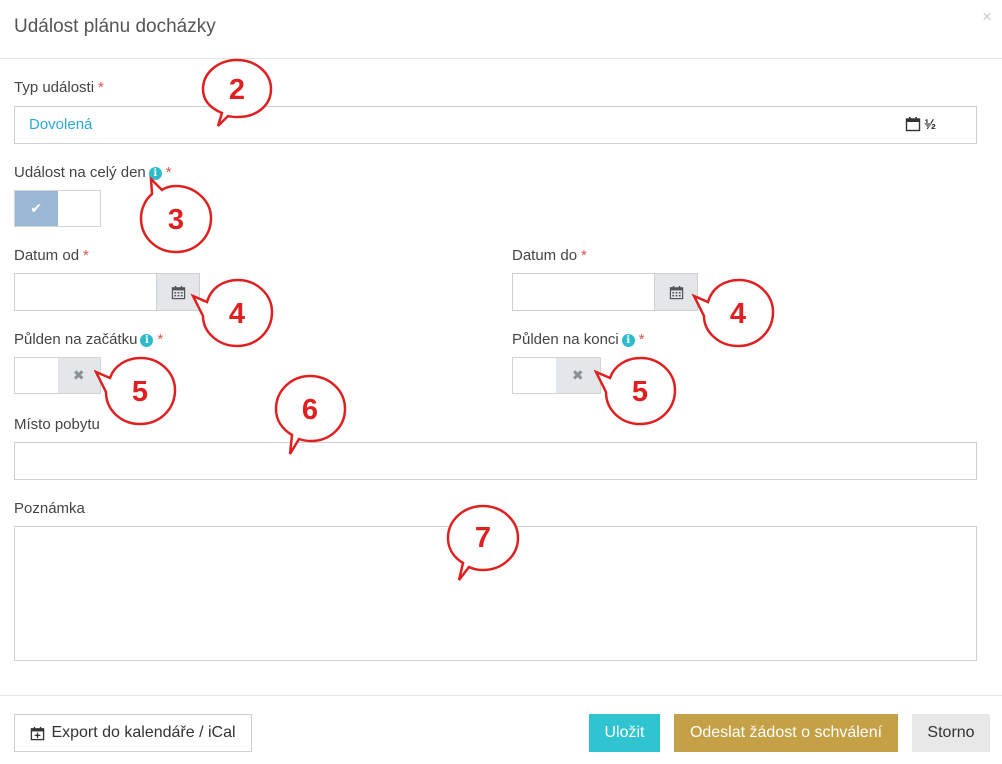  What do you see at coordinates (38, 733) in the screenshot?
I see `calendar-plus-icon` at bounding box center [38, 733].